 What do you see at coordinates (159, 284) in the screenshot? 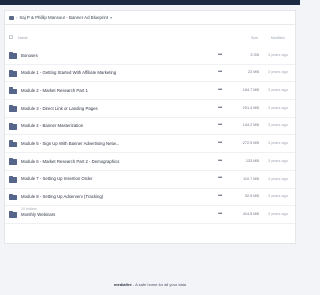
I see `footer-tagline: - A safe home for all your data` at bounding box center [159, 284].